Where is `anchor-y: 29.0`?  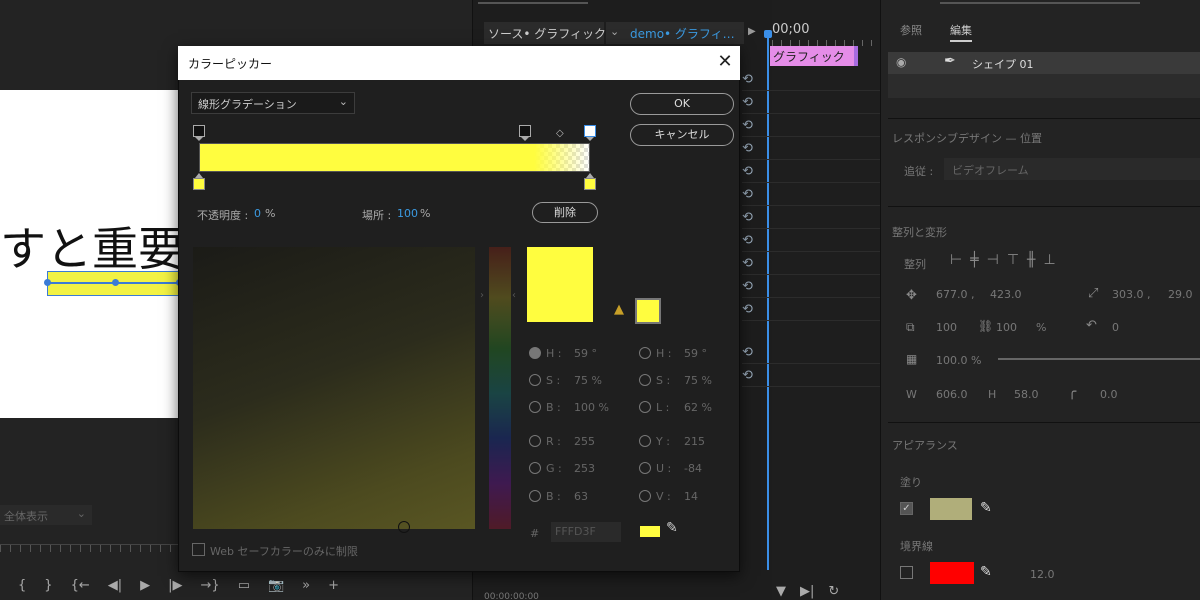 anchor-y: 29.0 is located at coordinates (1180, 294).